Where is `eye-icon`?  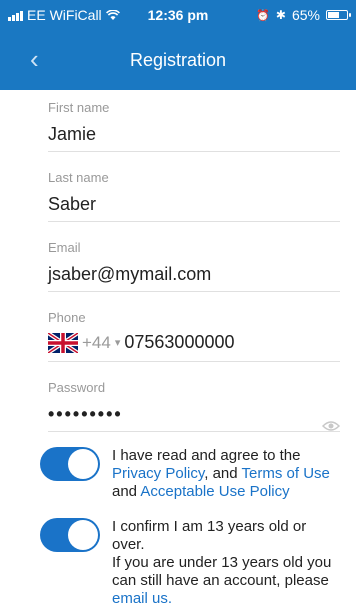
eye-icon is located at coordinates (331, 426).